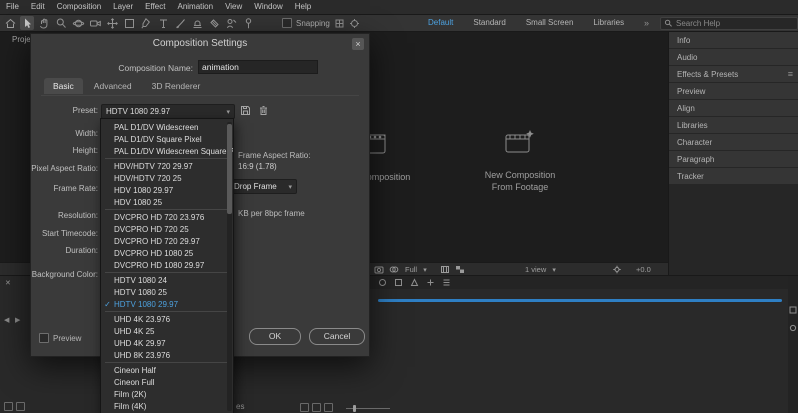 This screenshot has height=413, width=798. Describe the element at coordinates (229, 266) in the screenshot. I see `dropdown-scrollbar` at that location.